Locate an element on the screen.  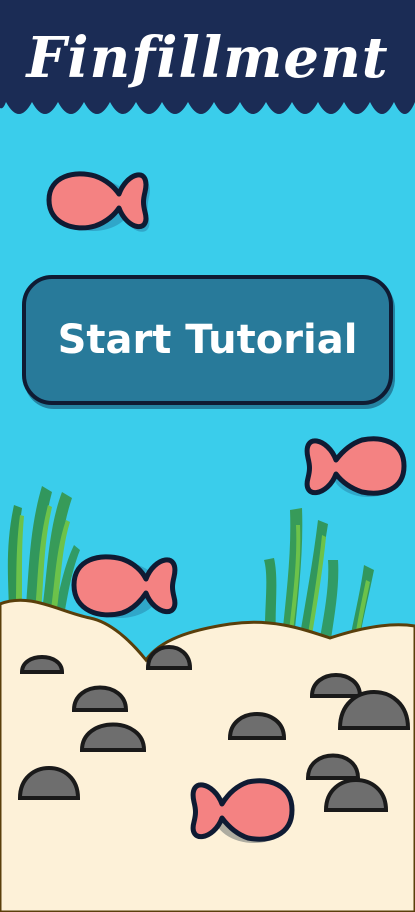
title-banner: Finfillment is located at coordinates (207, 65).